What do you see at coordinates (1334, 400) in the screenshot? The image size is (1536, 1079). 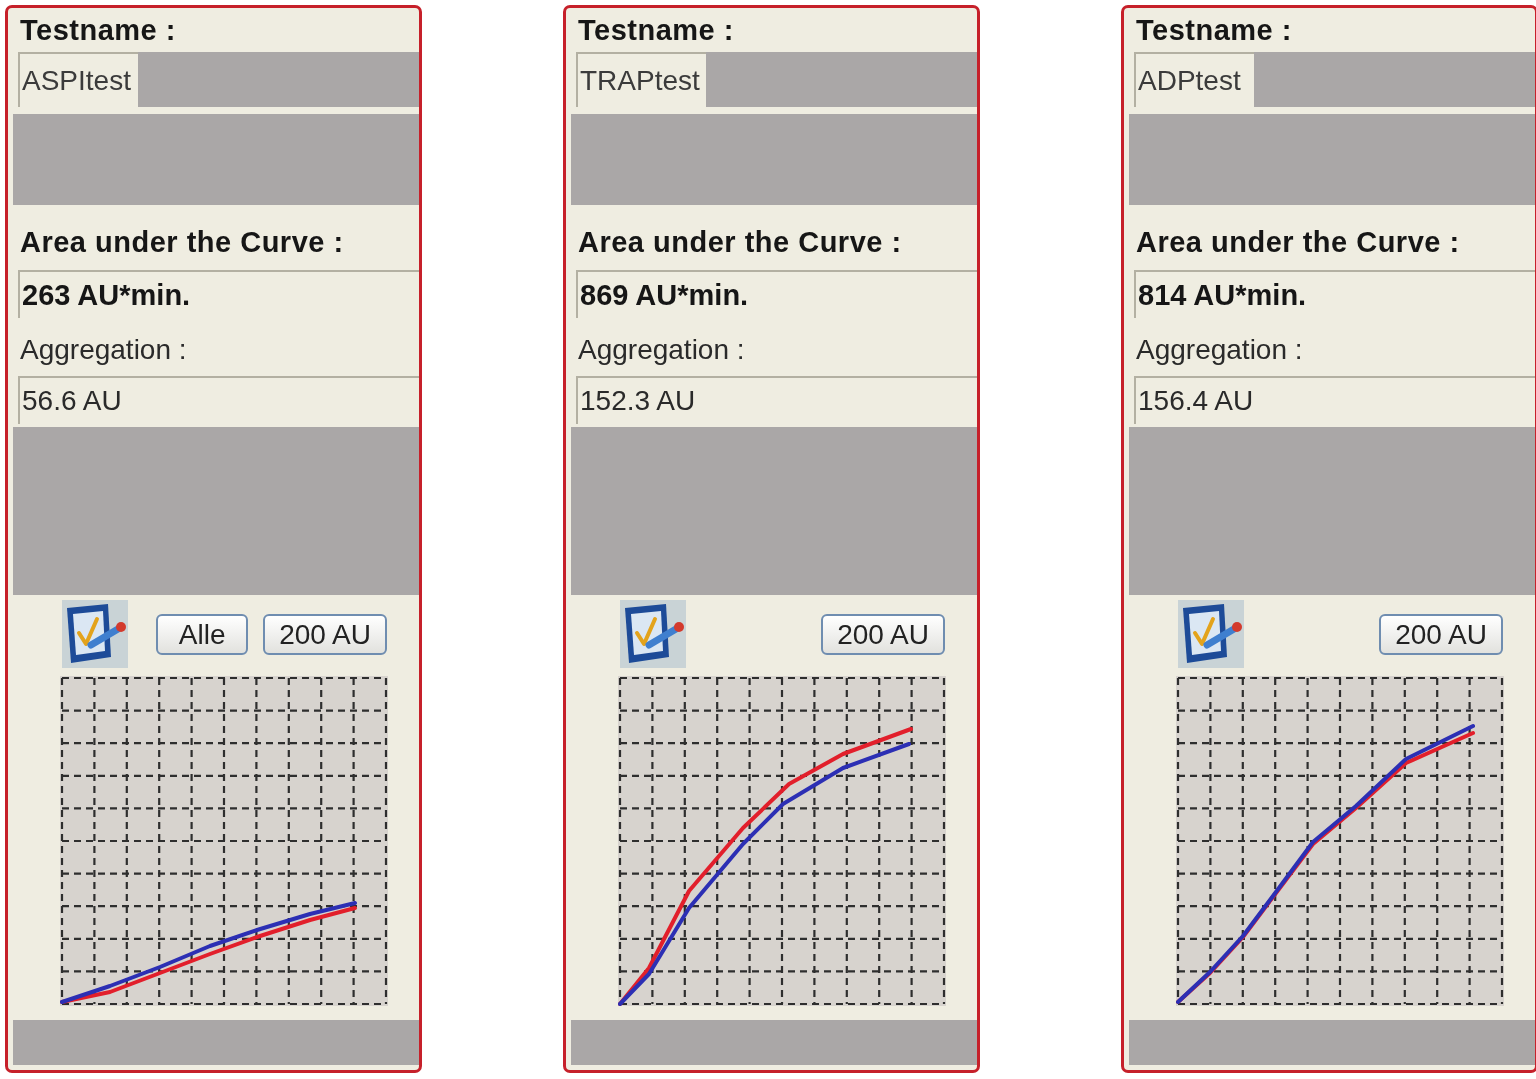 I see `aggregation-value-field: 156.4 AU` at bounding box center [1334, 400].